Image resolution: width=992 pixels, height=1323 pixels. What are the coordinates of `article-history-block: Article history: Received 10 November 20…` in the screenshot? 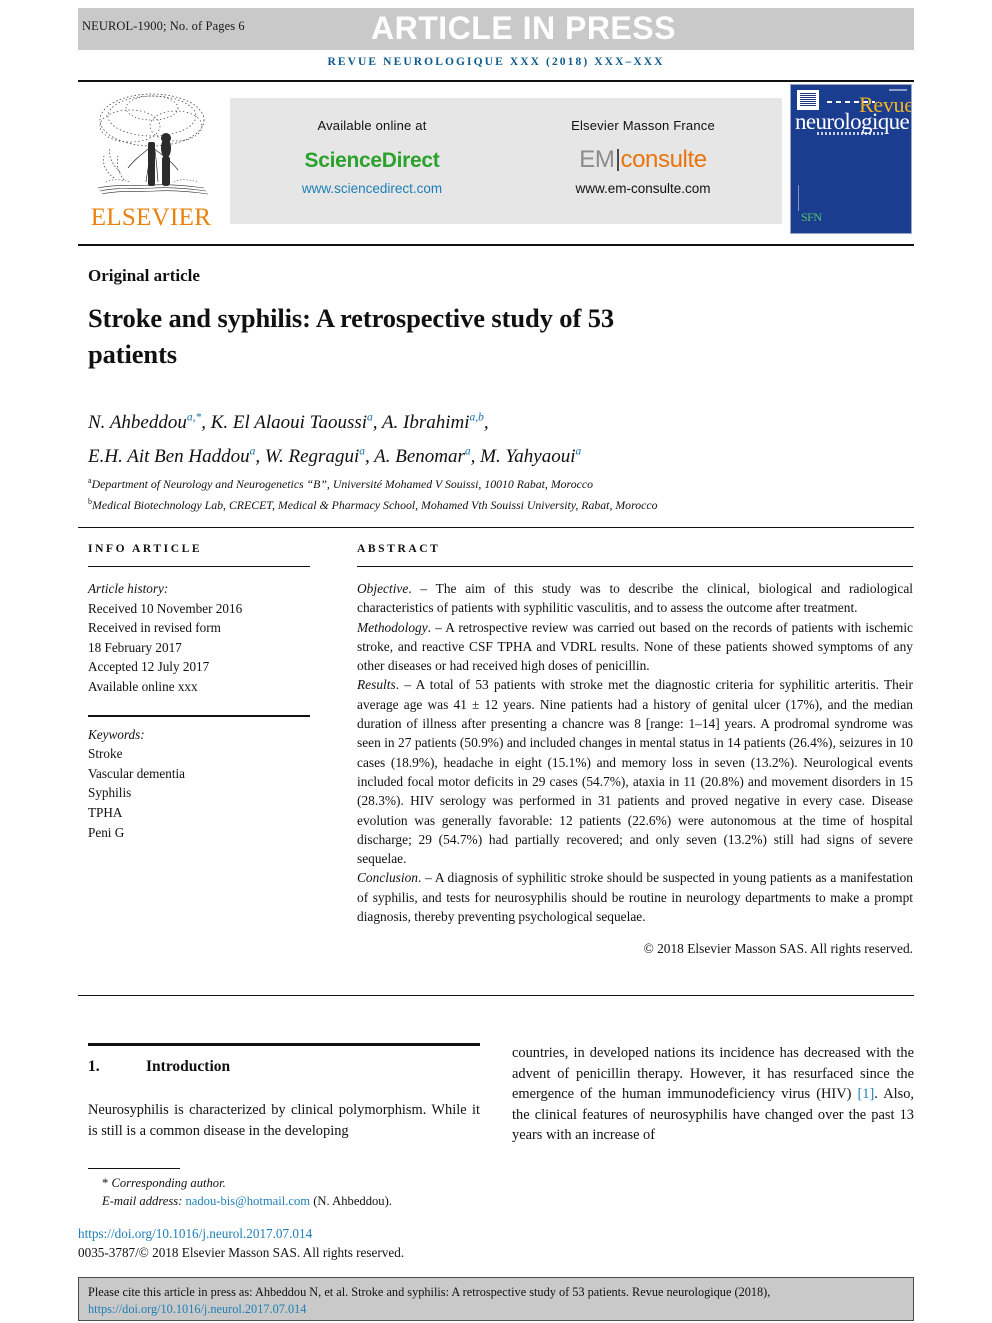 It's located at (199, 638).